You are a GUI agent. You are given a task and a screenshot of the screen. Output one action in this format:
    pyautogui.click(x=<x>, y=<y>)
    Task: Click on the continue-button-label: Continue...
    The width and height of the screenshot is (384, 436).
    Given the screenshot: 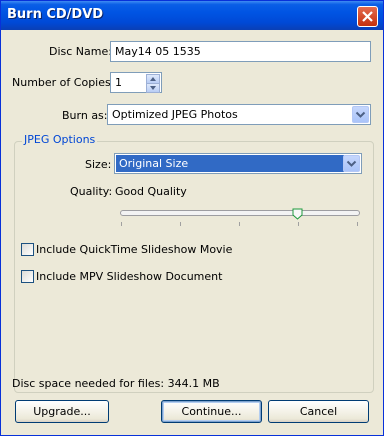 What is the action you would take?
    pyautogui.click(x=211, y=411)
    